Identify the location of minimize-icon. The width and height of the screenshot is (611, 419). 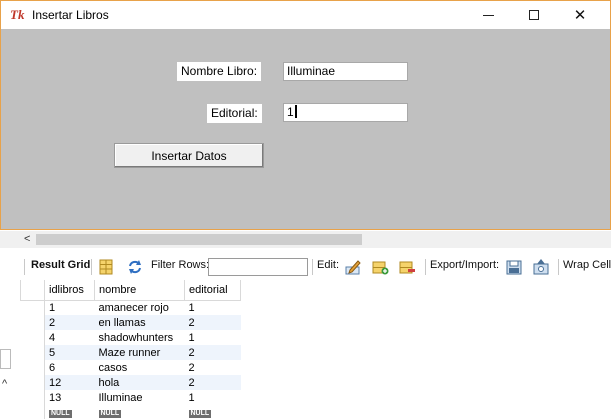
(488, 15).